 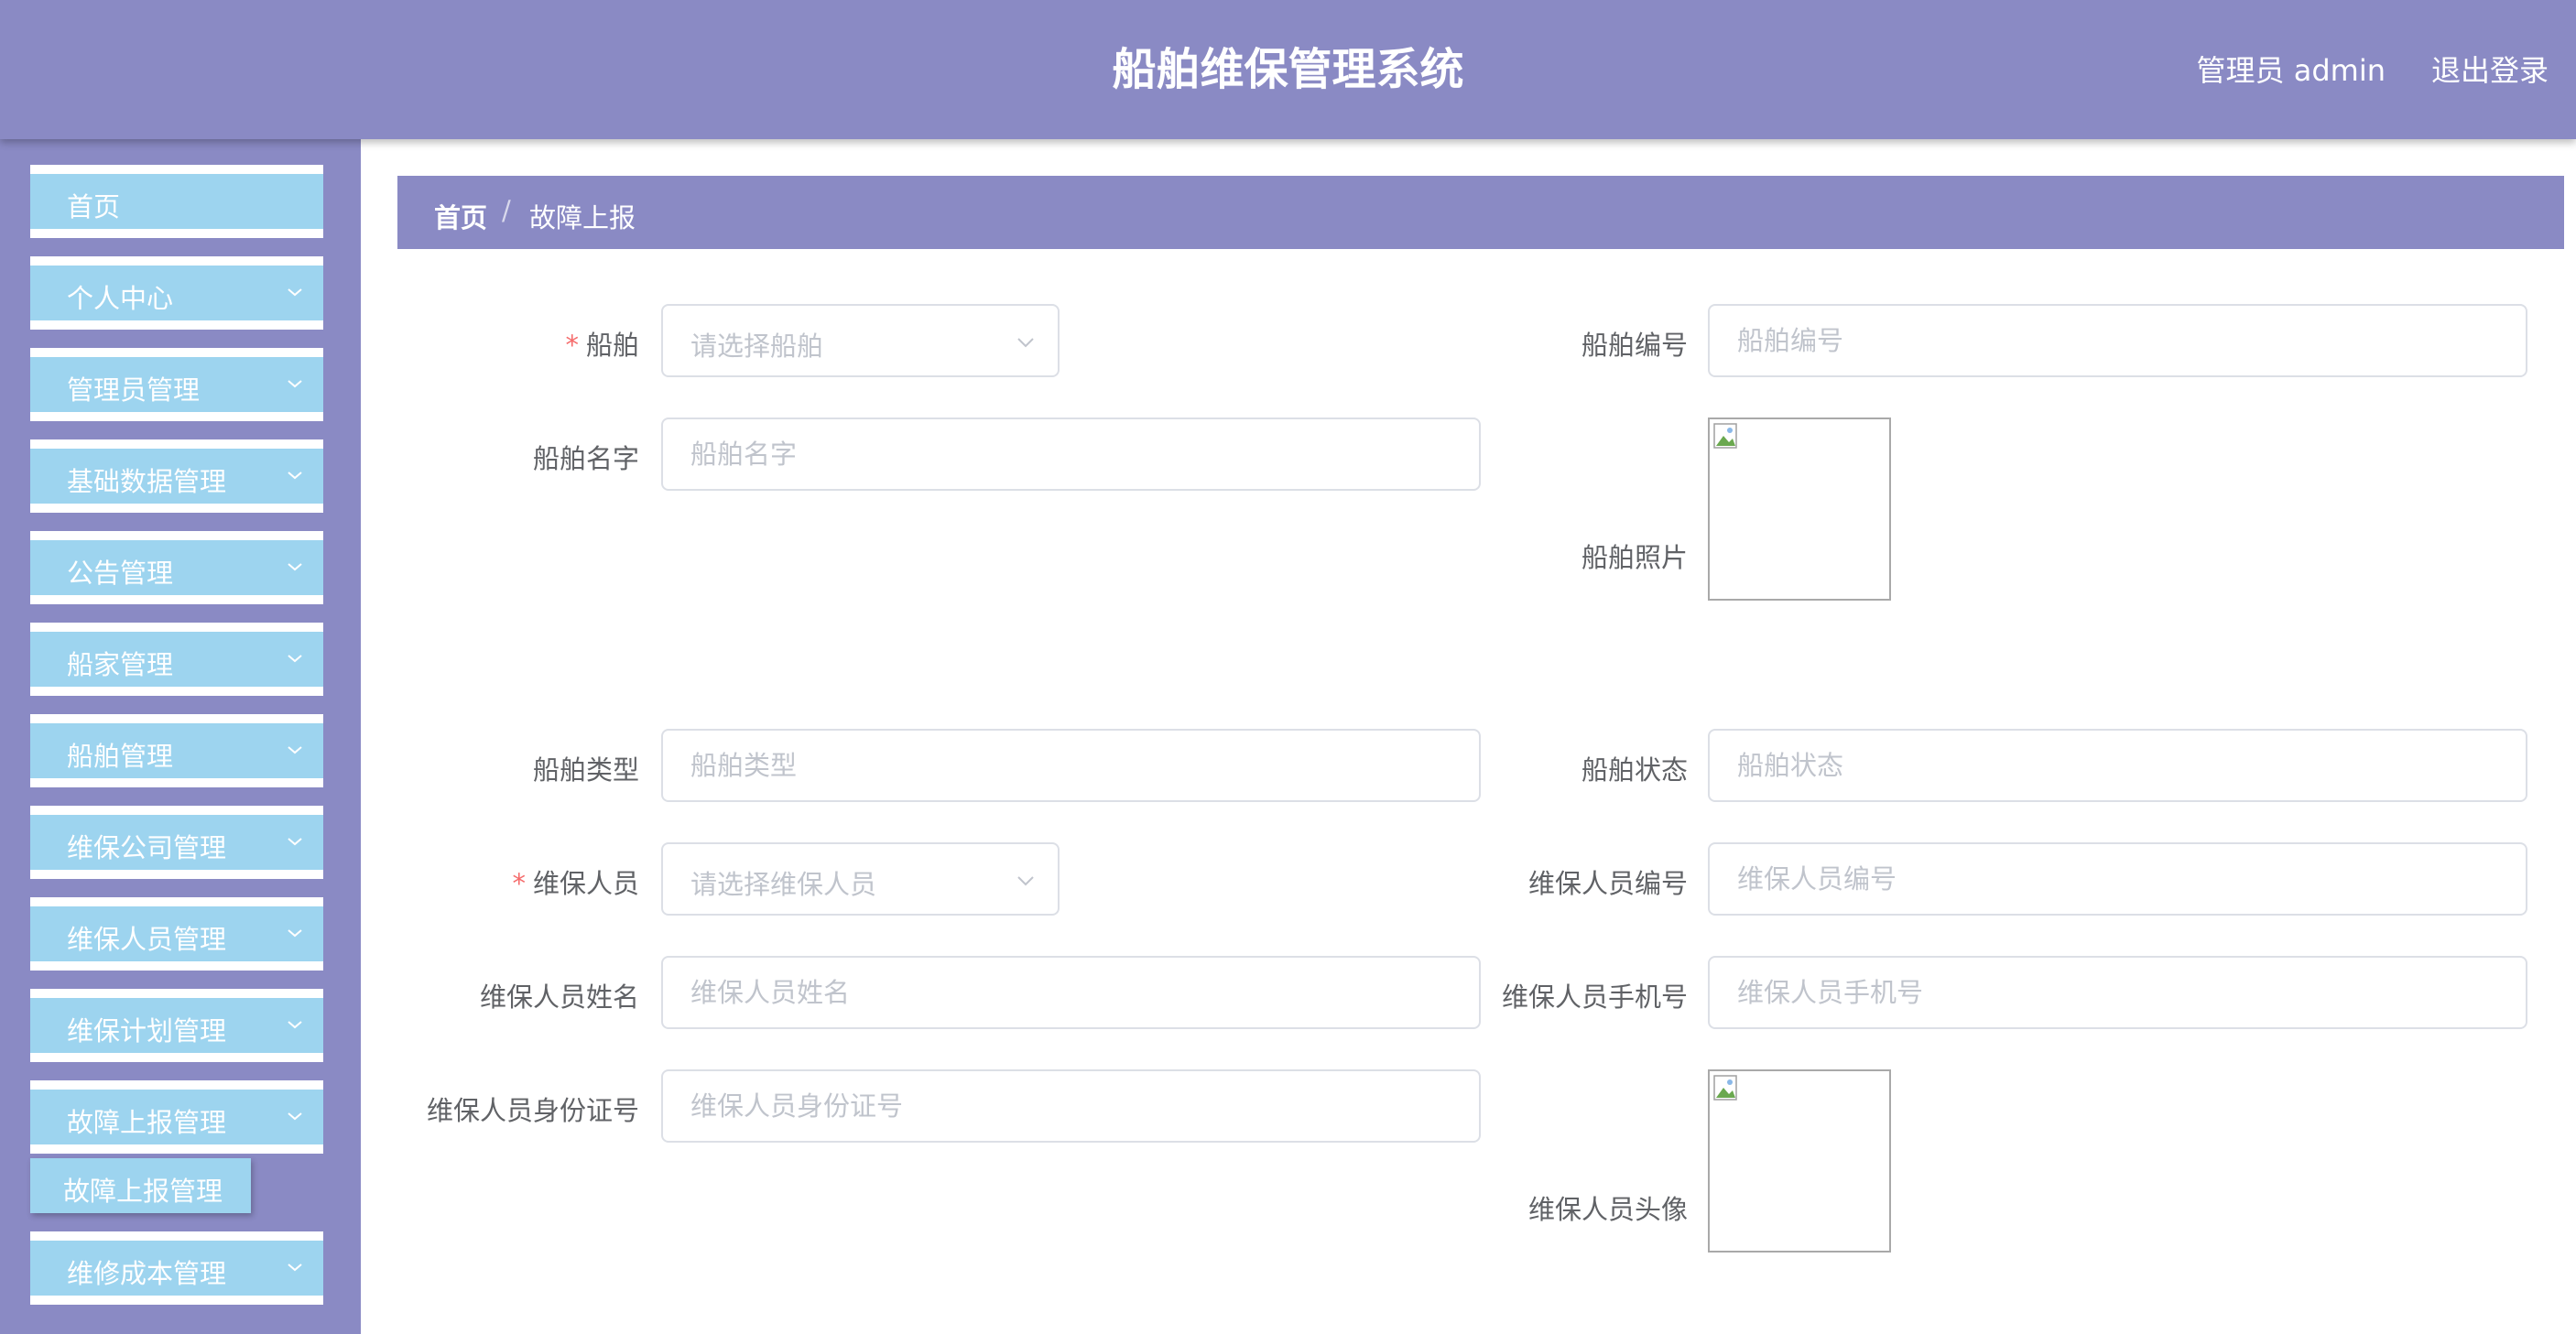 What do you see at coordinates (147, 939) in the screenshot?
I see `sidebar-item-label: 维保人员管理` at bounding box center [147, 939].